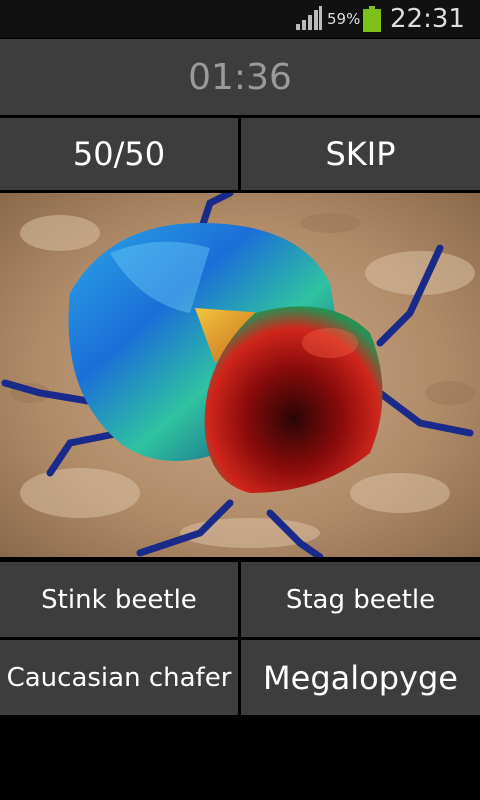  Describe the element at coordinates (119, 154) in the screenshot. I see `fifty-fifty-button: 50/50` at that location.